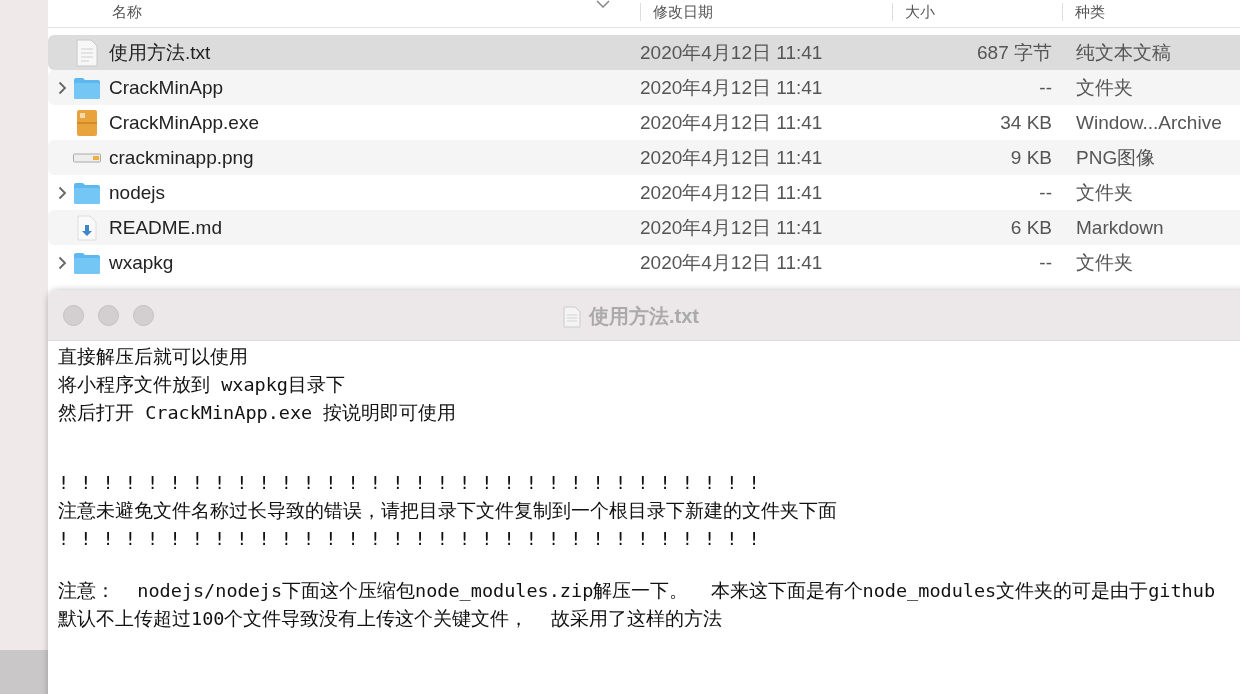 This screenshot has height=694, width=1240. Describe the element at coordinates (644, 316) in the screenshot. I see `window-title: 使用方法.txt` at that location.